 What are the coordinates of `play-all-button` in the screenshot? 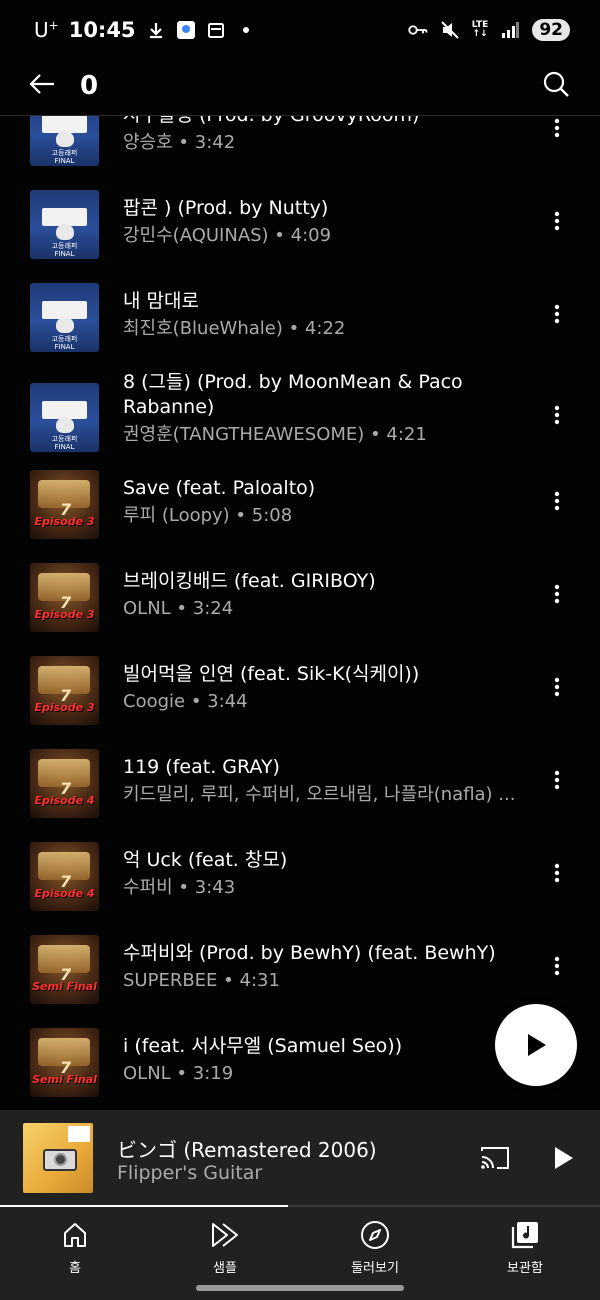 It's located at (536, 1045).